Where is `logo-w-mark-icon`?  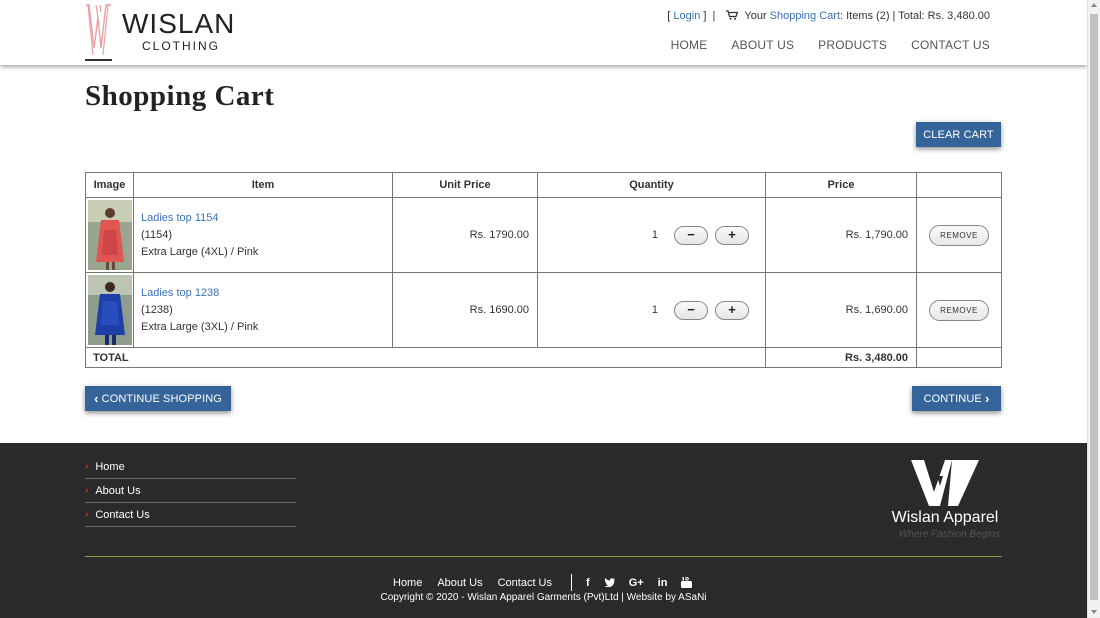 logo-w-mark-icon is located at coordinates (98, 30).